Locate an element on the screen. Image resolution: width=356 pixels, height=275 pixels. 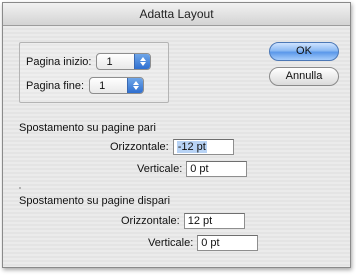
odd-horizontal-row: Orizzontale: 12 pt is located at coordinates (183, 221).